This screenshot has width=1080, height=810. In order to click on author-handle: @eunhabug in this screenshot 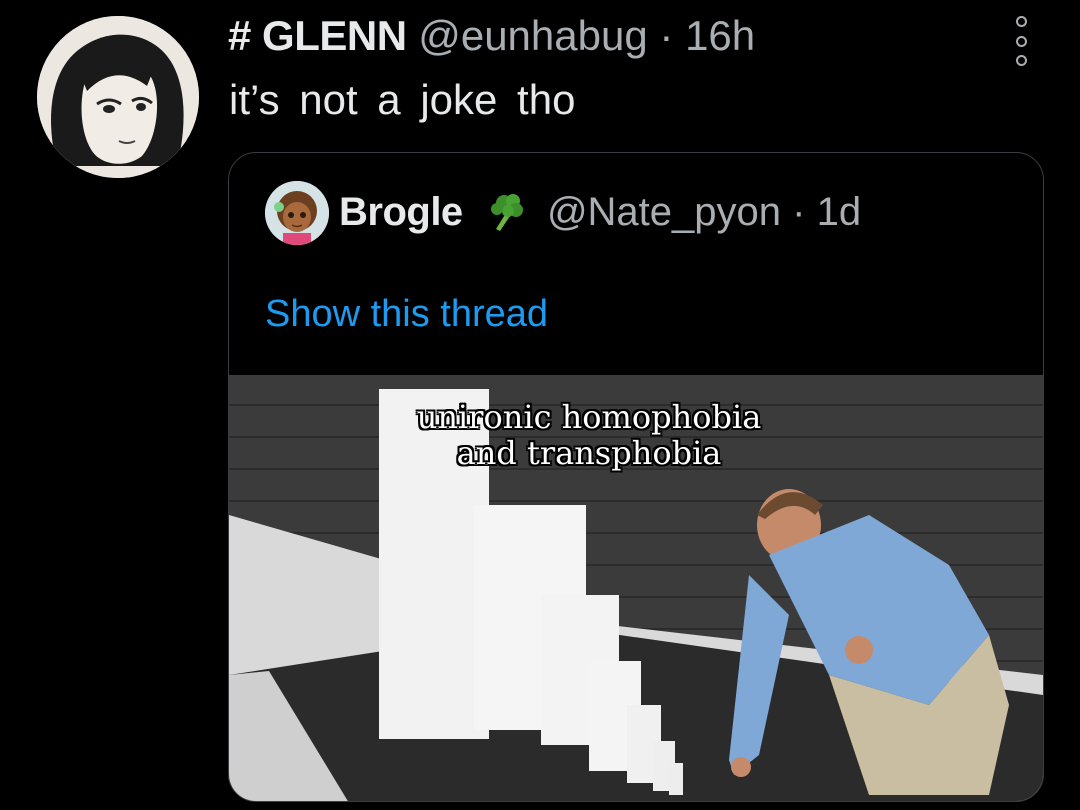, I will do `click(533, 35)`.